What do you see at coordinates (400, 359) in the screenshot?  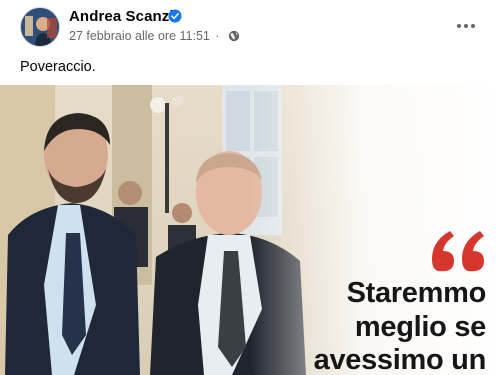 I see `quote-line-3: avessimo un` at bounding box center [400, 359].